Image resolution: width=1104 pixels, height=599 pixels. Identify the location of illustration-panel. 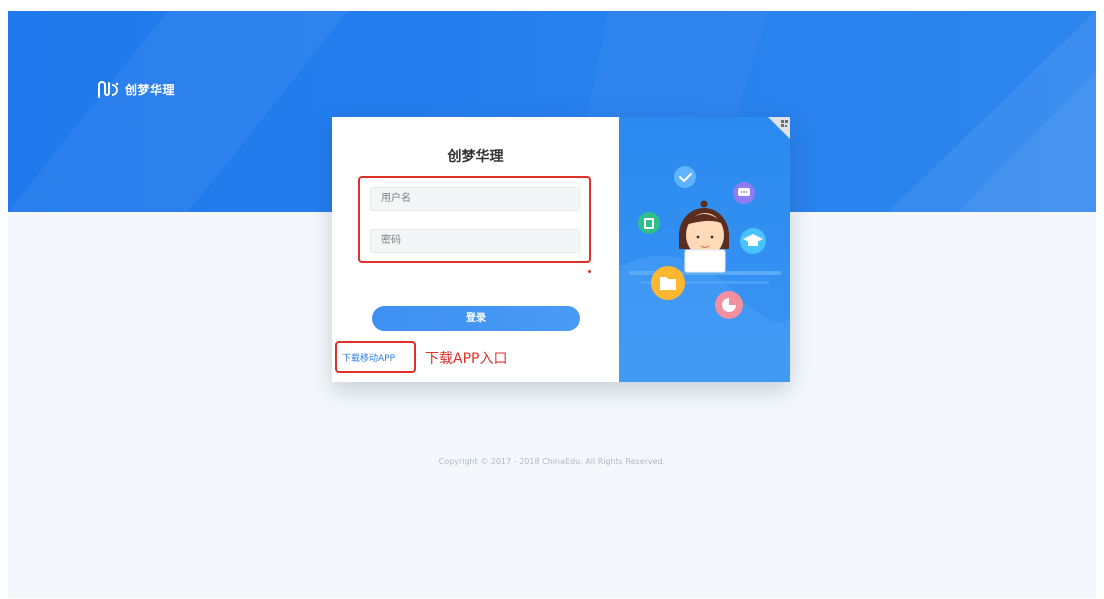
(704, 249).